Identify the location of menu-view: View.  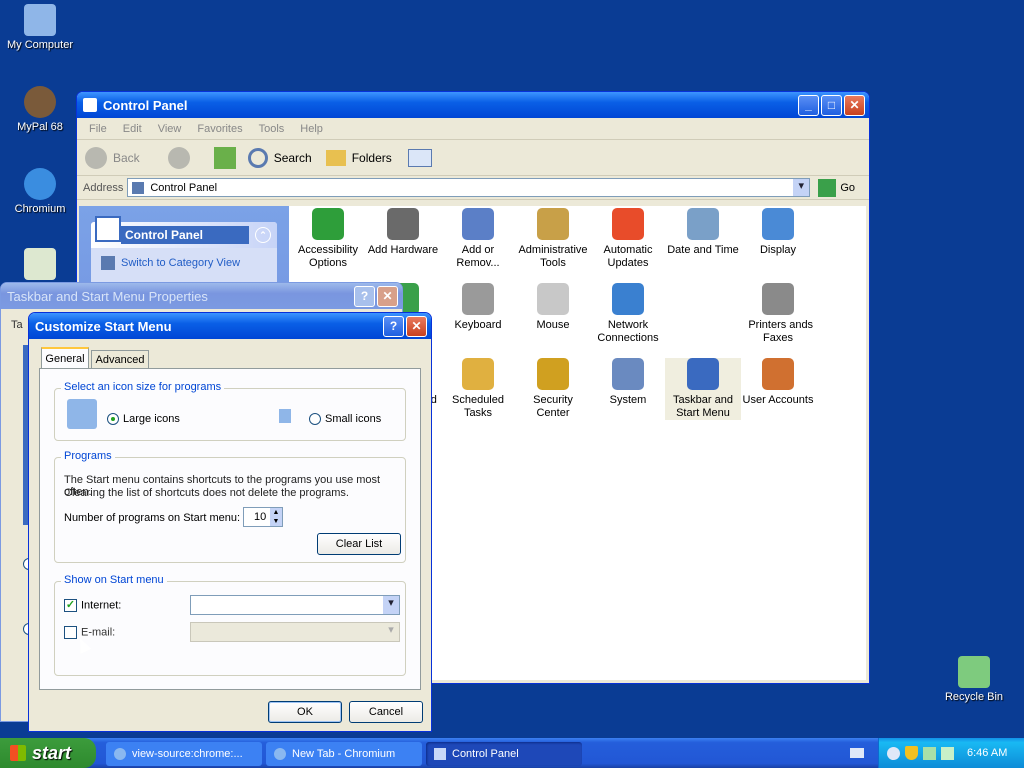
(170, 129).